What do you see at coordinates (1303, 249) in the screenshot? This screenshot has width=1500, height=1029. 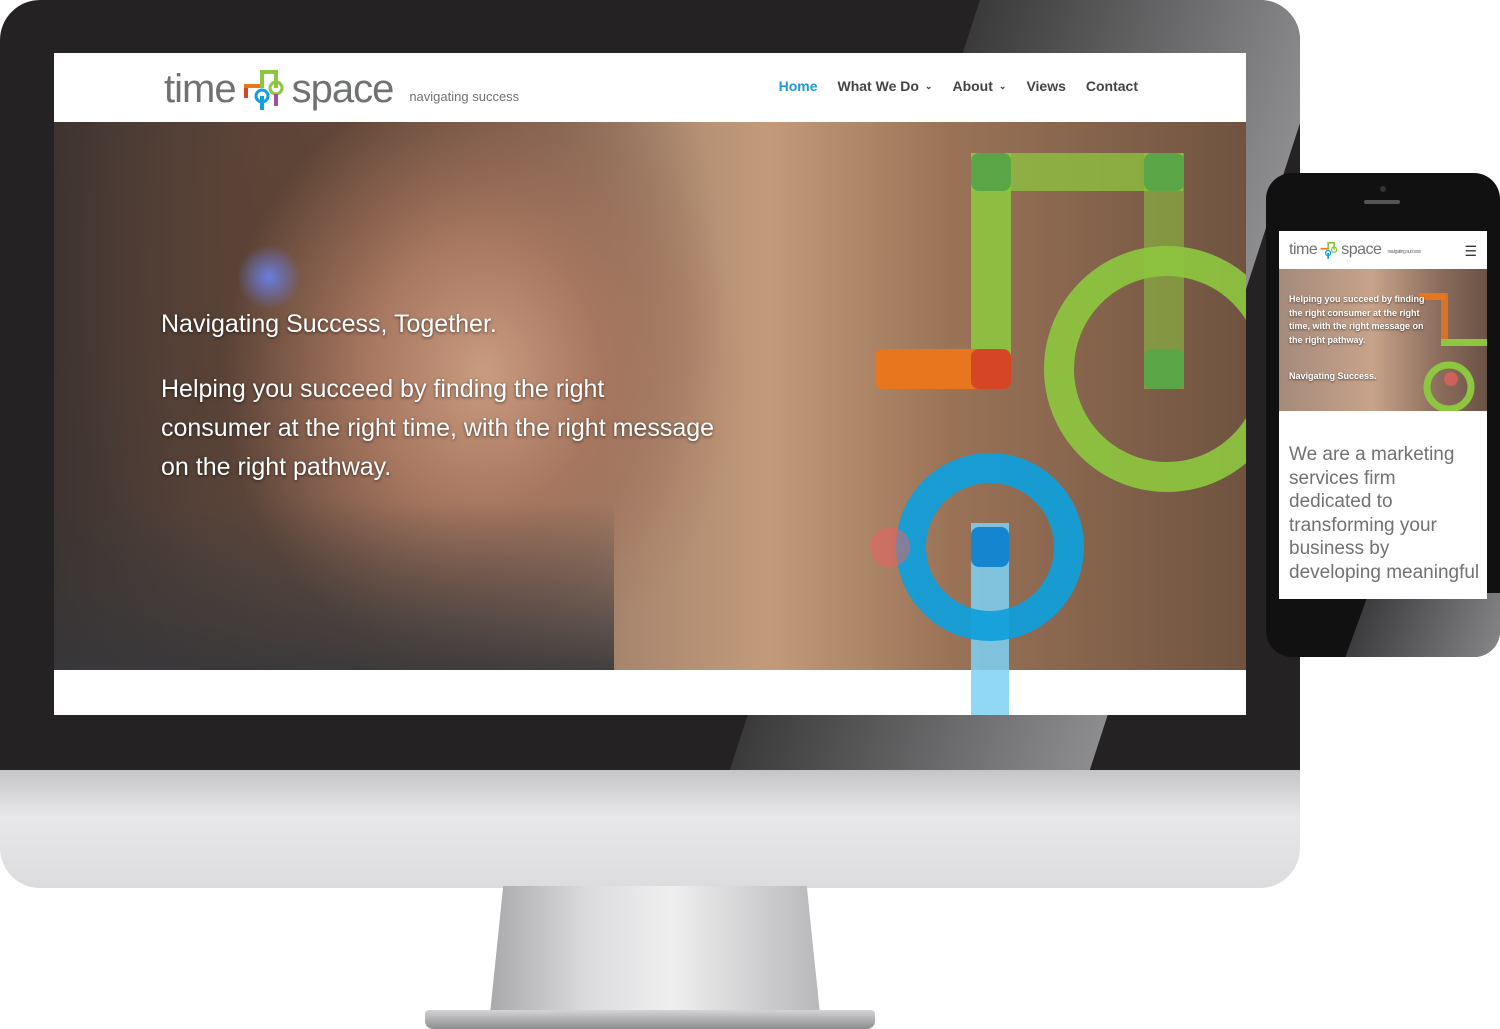 I see `mobile-logo-word-time: time` at bounding box center [1303, 249].